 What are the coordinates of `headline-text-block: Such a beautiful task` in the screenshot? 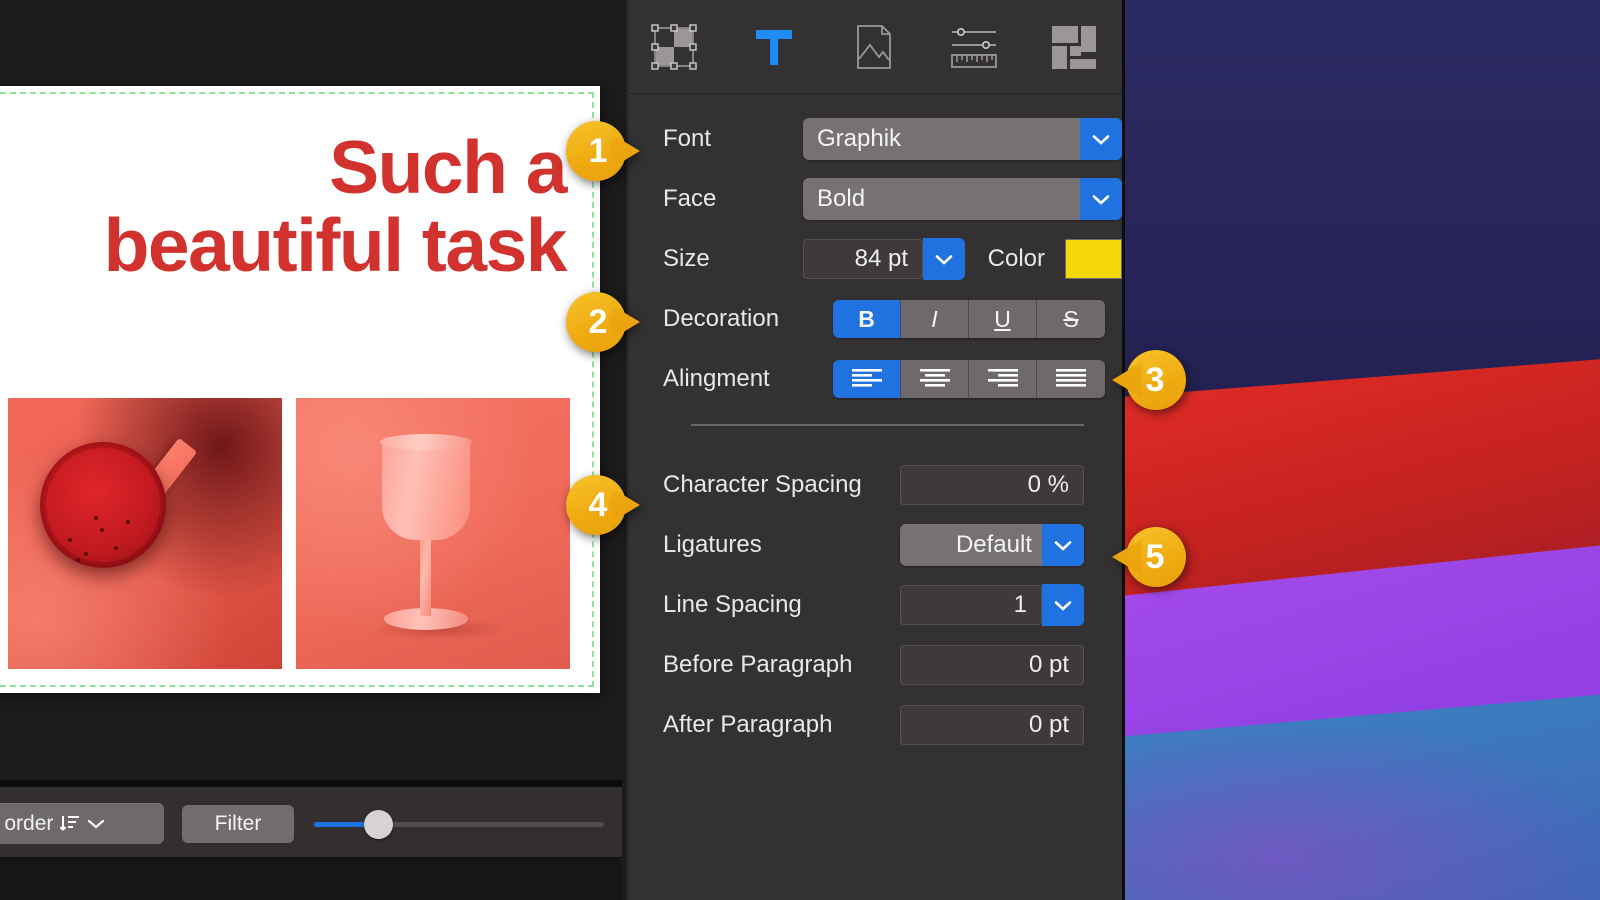 It's located at (284, 206).